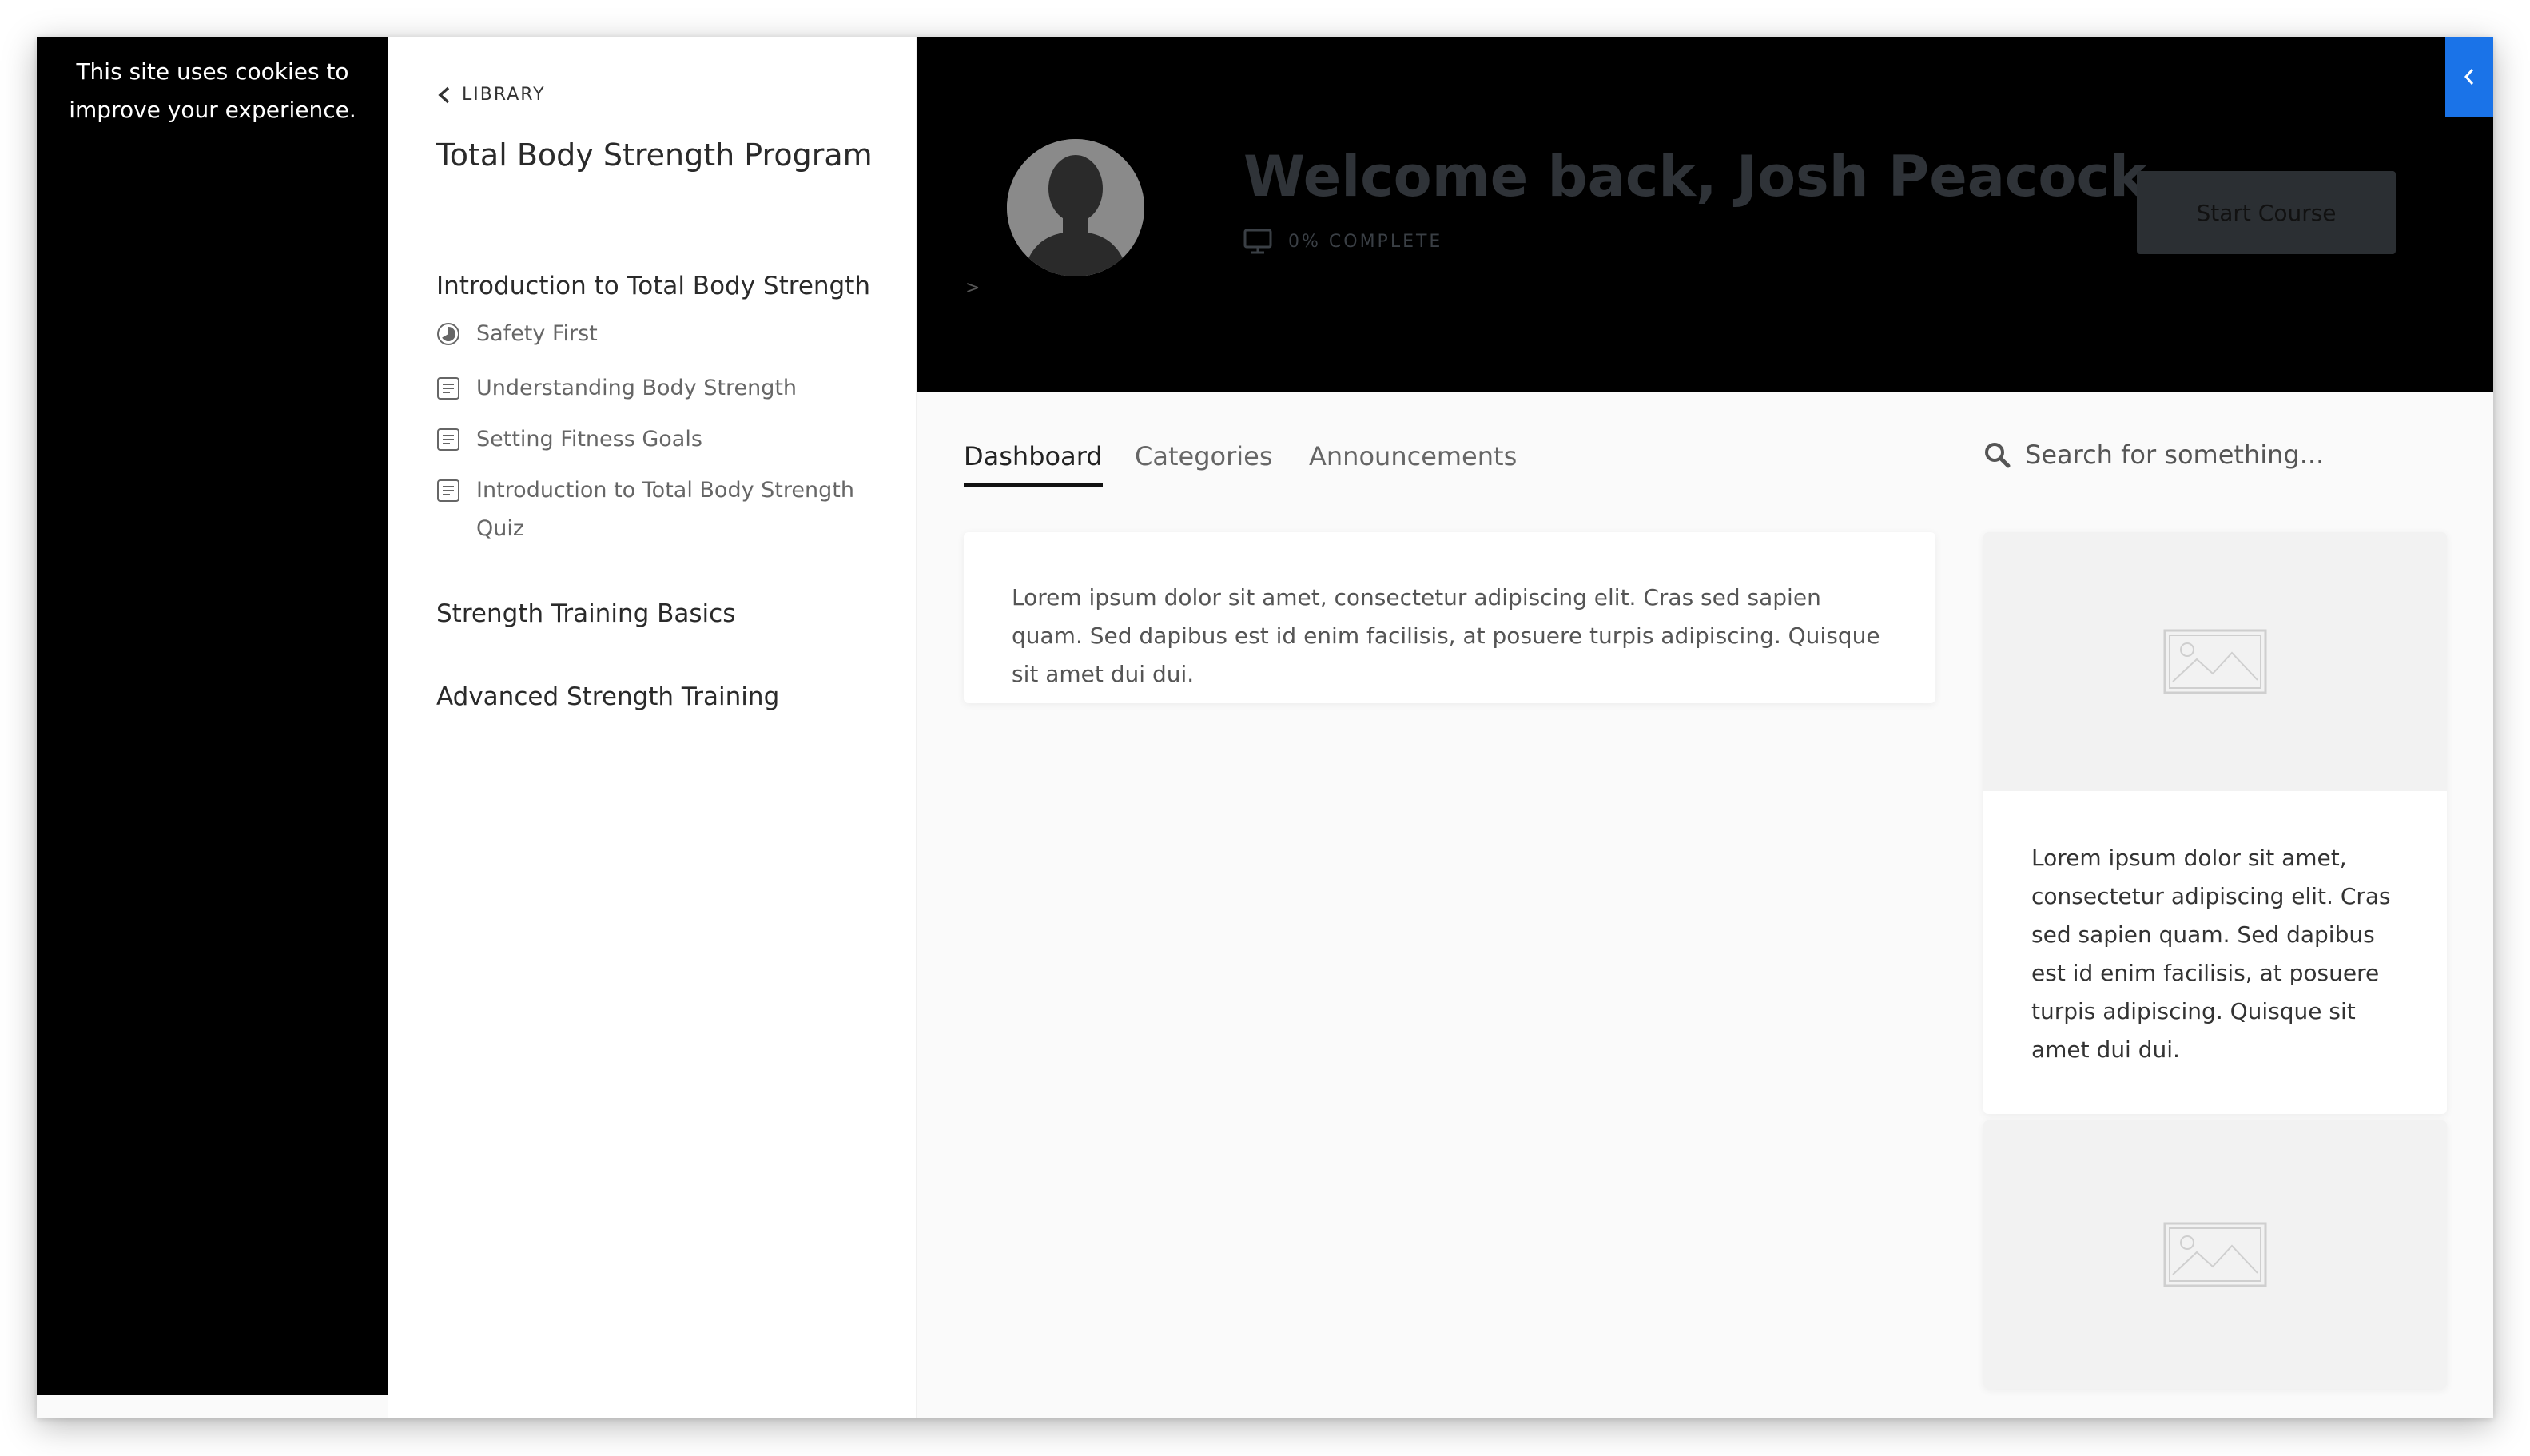  What do you see at coordinates (607, 696) in the screenshot?
I see `section-advanced: Advanced Strength Training` at bounding box center [607, 696].